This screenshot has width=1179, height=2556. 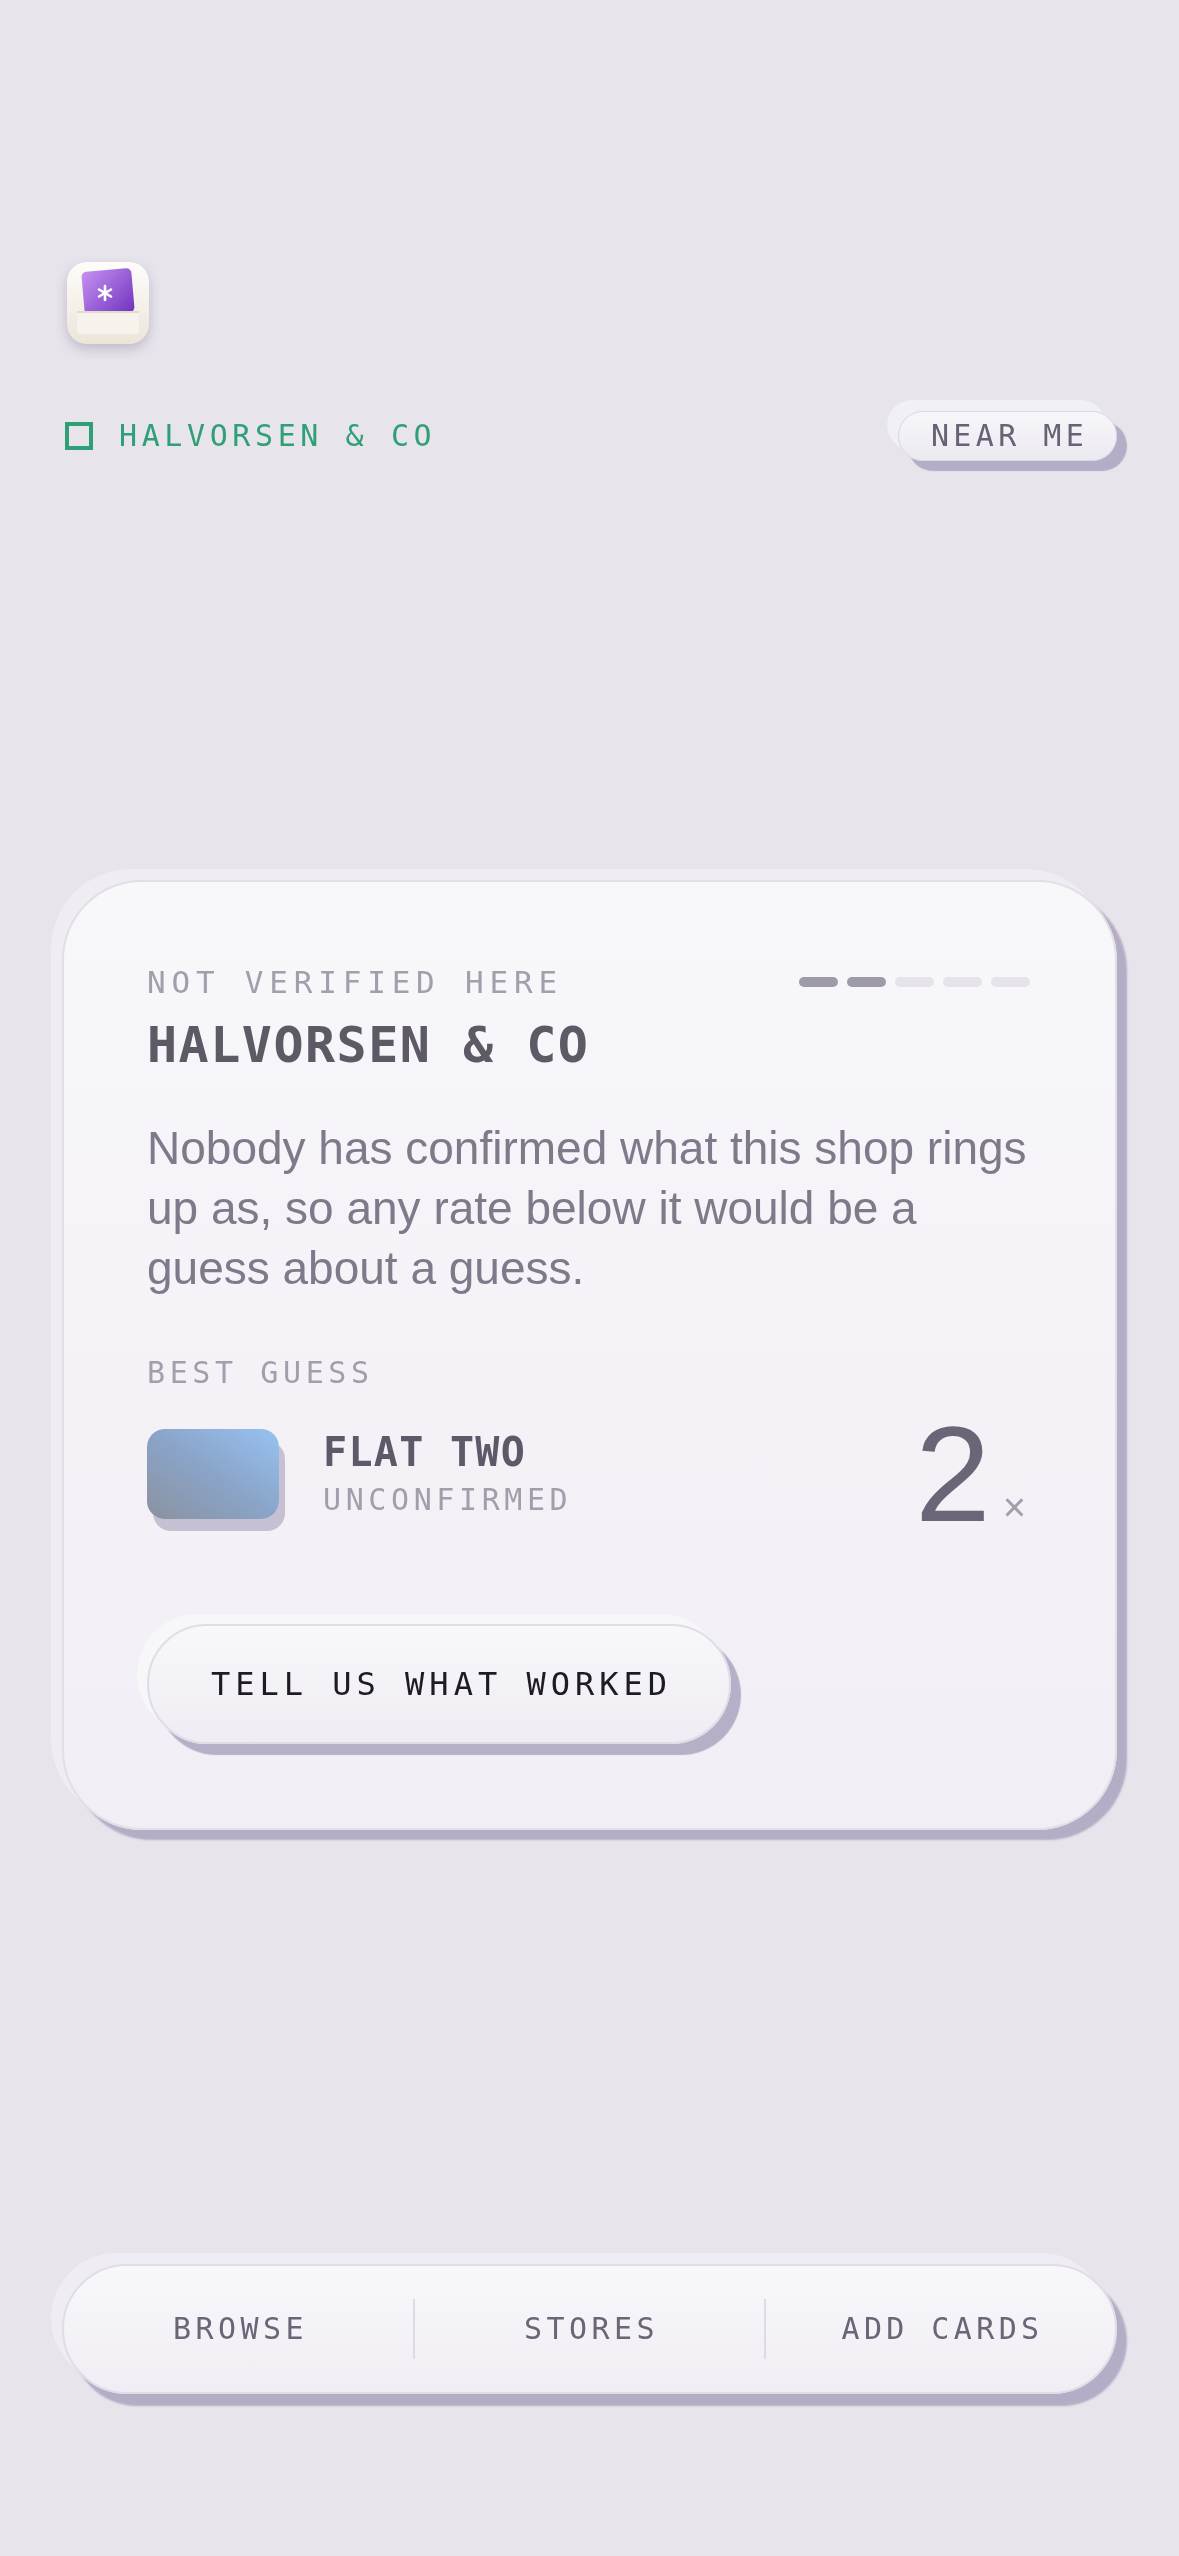 I want to click on nav-tab: STORES, so click(x=589, y=2329).